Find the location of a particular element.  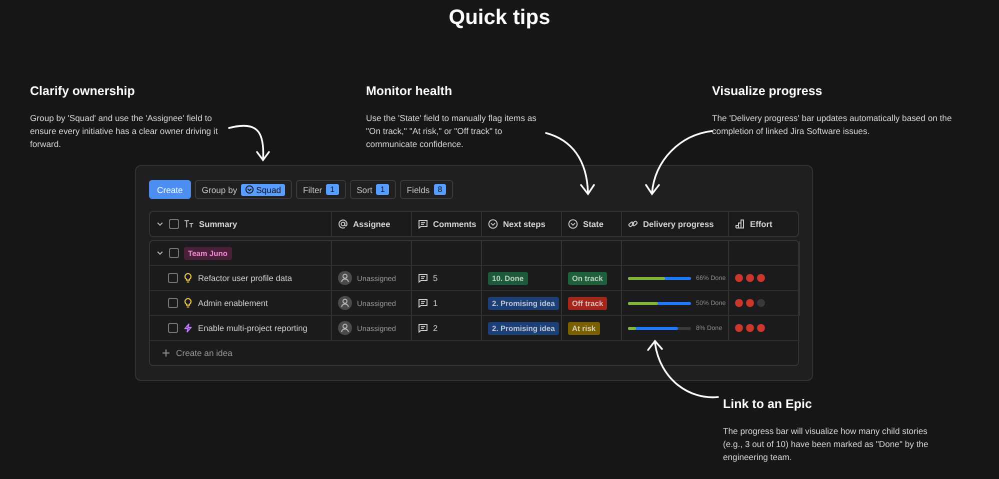

idea-summary: Enable multi-project reporting is located at coordinates (253, 328).